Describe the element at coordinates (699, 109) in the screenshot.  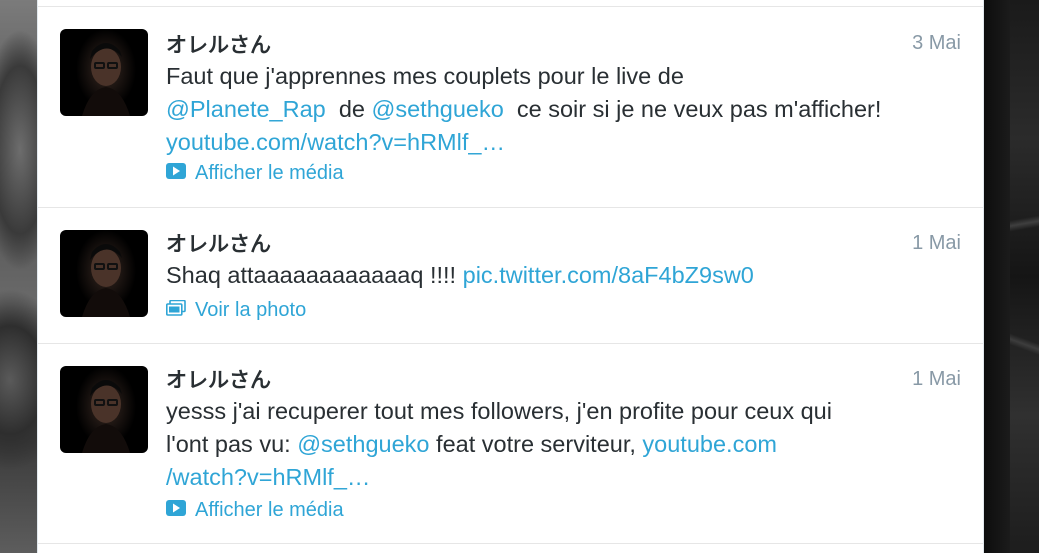
I see `tweet-text-segment: ce soir si je ne veux pas m'afficher!` at that location.